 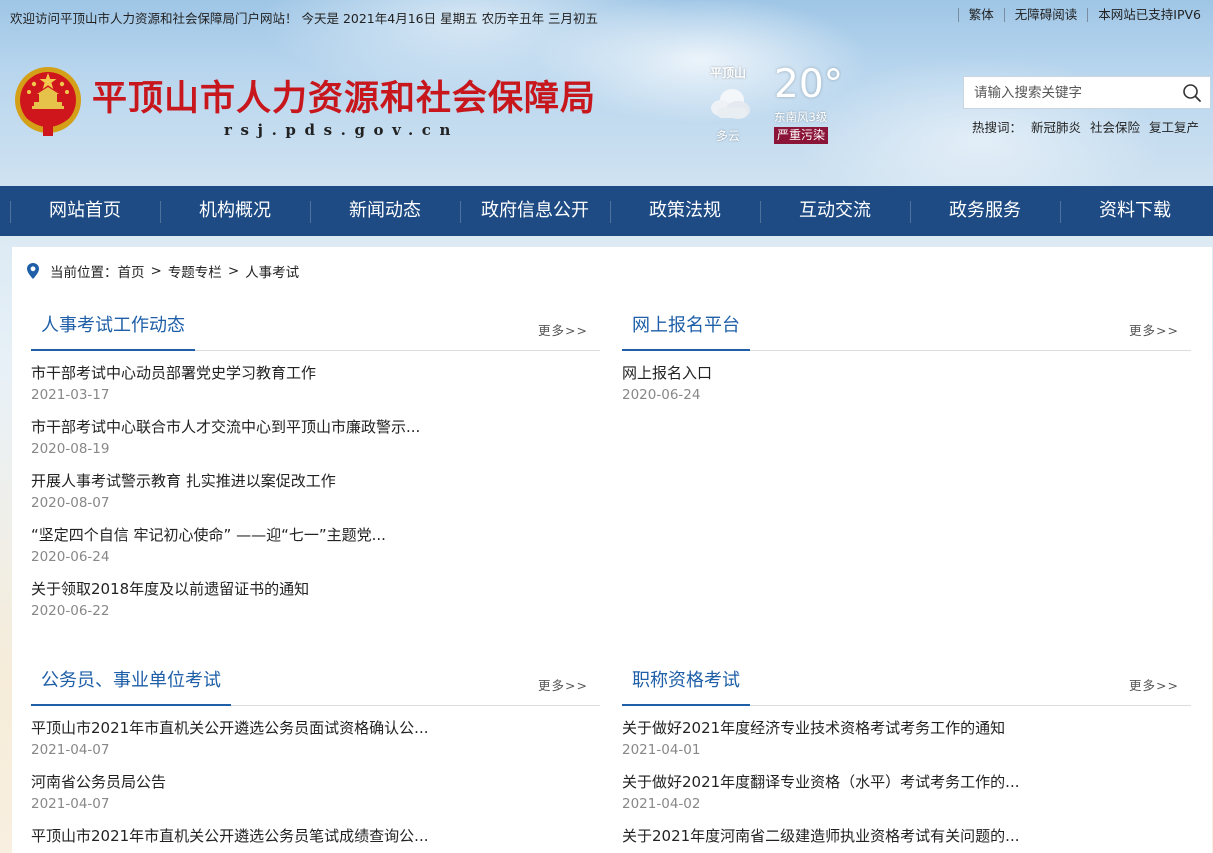 I want to click on nav-item-interaction: 互动交流, so click(x=835, y=211).